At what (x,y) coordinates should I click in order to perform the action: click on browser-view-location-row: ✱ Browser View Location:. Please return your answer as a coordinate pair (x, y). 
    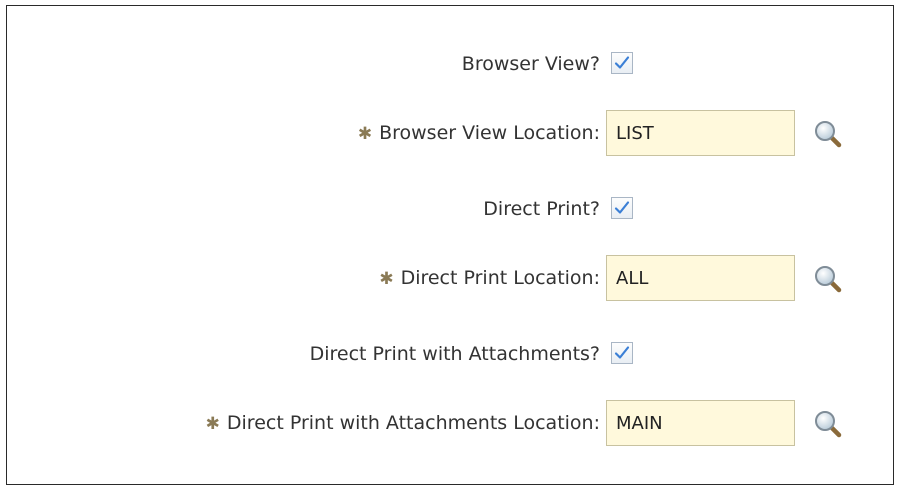
    Looking at the image, I should click on (451, 133).